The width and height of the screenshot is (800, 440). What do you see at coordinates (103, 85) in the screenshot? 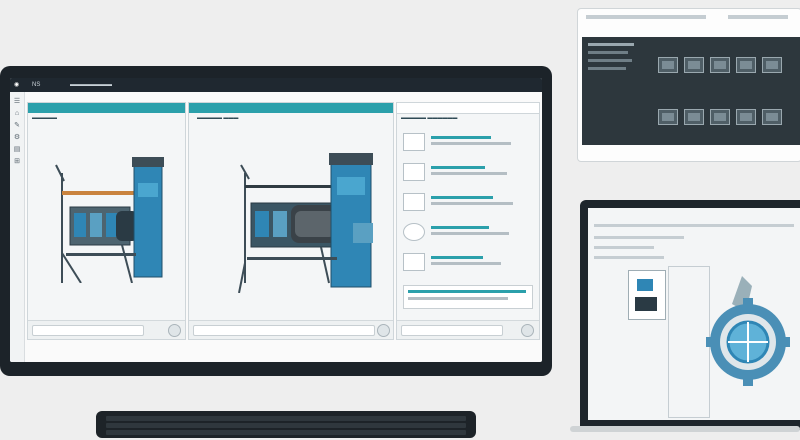
I see `topbar-menu-item: ▬▬▬` at bounding box center [103, 85].